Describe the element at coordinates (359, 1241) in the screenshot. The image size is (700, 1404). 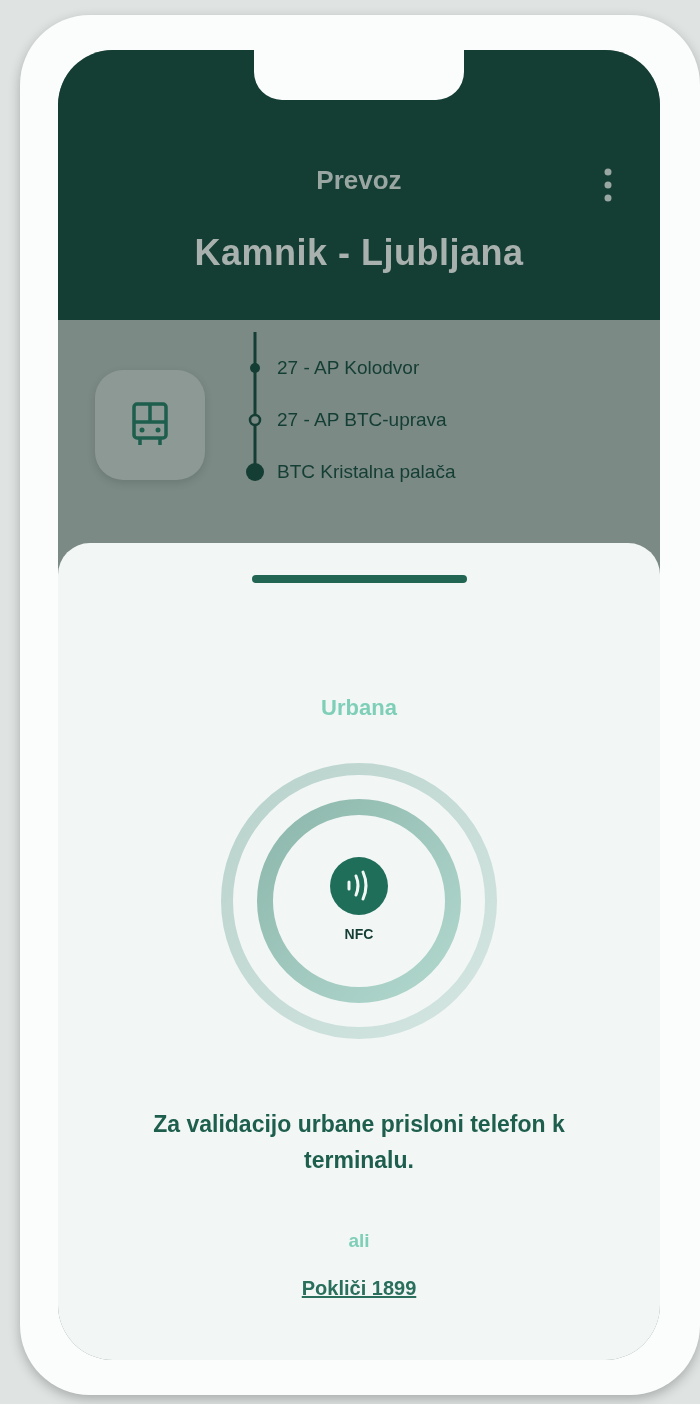
I see `separator-text: ali` at that location.